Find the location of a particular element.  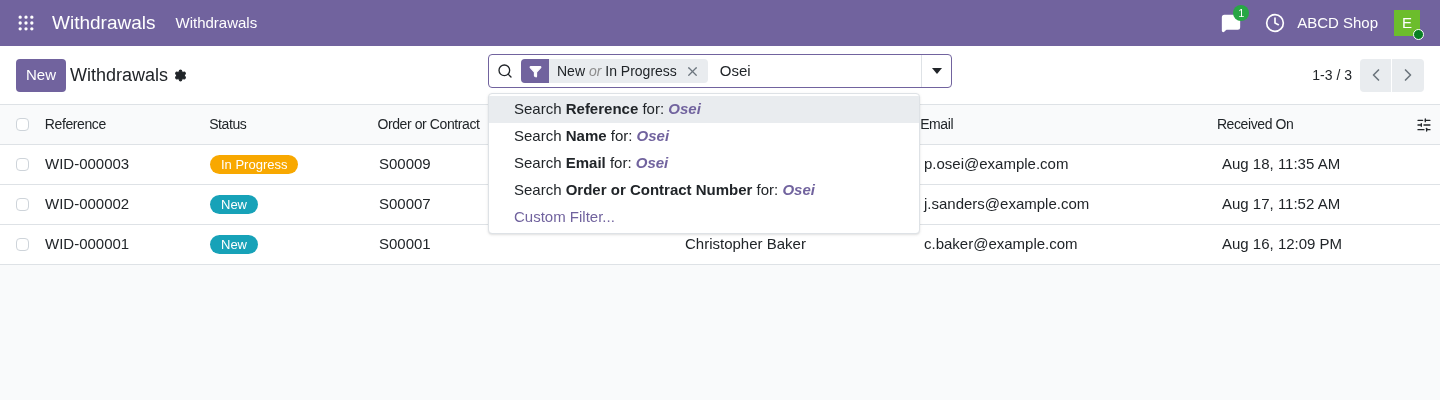

table-cell: S00007 is located at coordinates (405, 204).